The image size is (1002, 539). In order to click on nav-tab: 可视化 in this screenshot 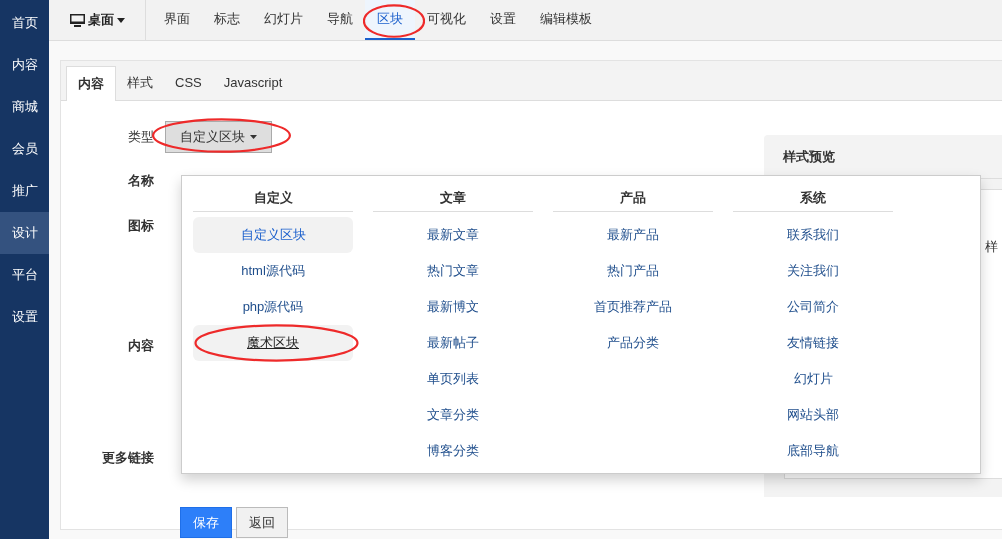, I will do `click(446, 20)`.